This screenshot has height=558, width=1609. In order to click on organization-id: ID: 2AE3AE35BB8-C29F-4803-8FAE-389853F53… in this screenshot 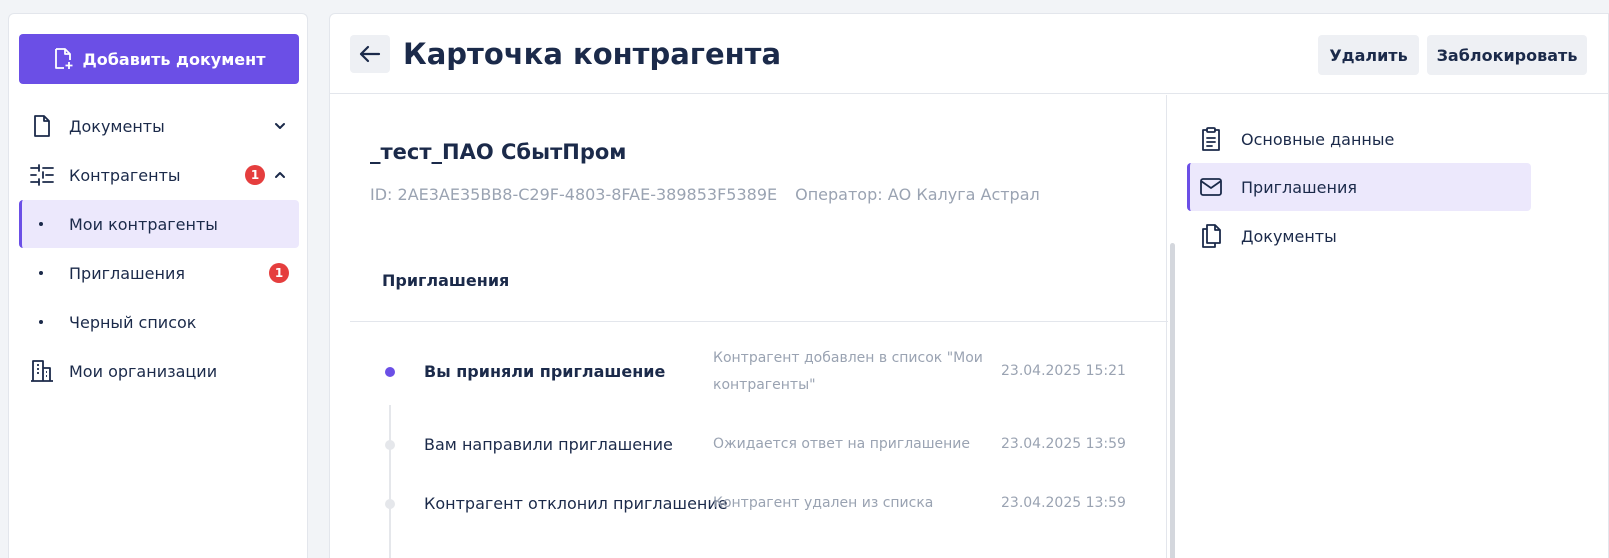, I will do `click(574, 194)`.